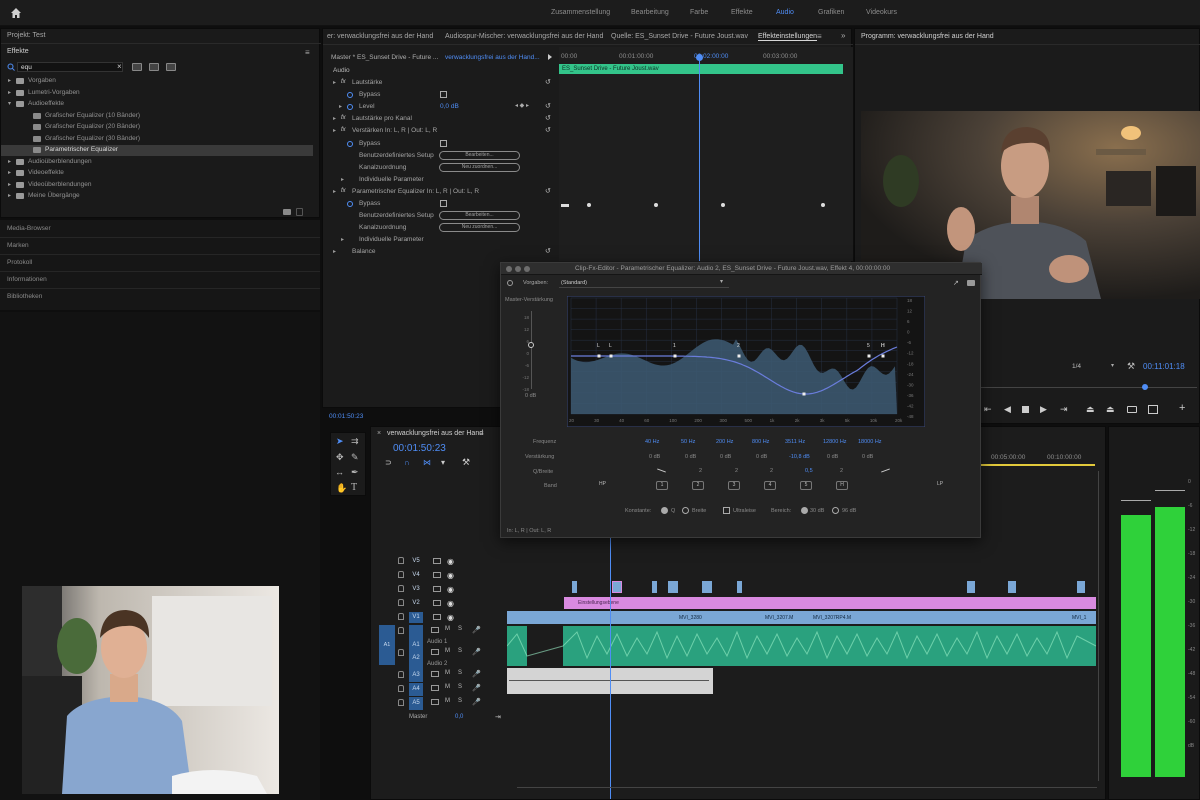 The image size is (1200, 800). I want to click on effects-tree-item: Grafischer Equalizer (30 Bänder), so click(157, 139).